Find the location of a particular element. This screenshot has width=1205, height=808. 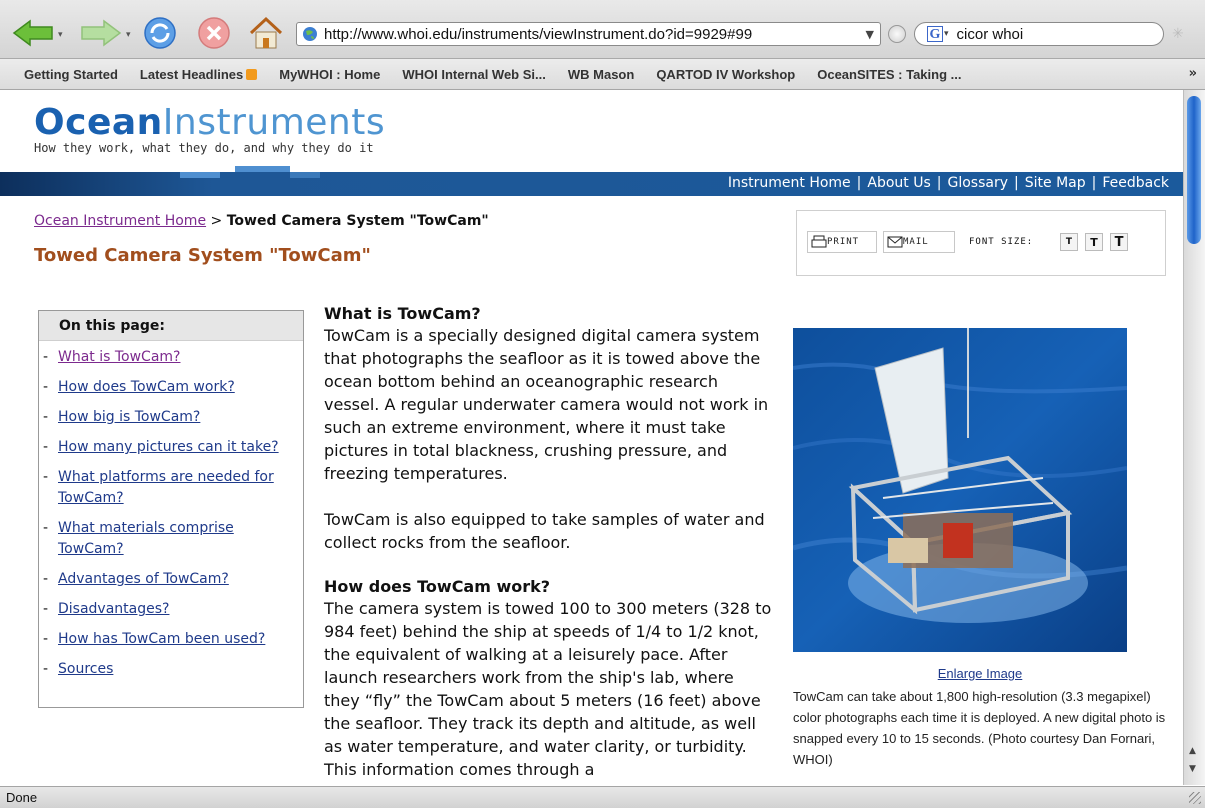

toc-link: How many pictures can it take? is located at coordinates (168, 447).